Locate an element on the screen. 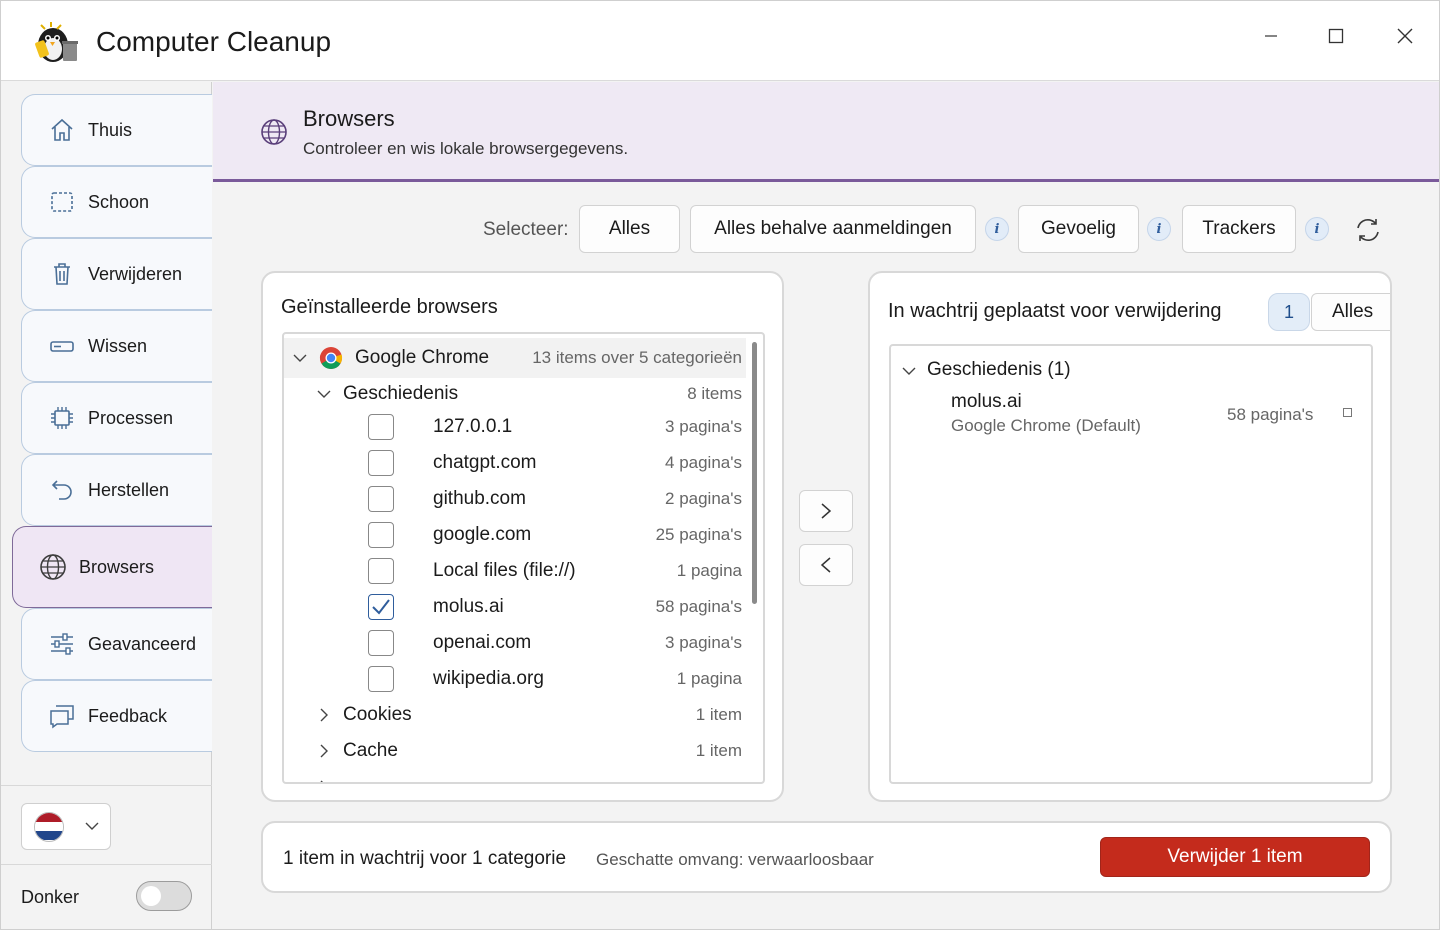 The width and height of the screenshot is (1440, 930). cpu-icon is located at coordinates (62, 418).